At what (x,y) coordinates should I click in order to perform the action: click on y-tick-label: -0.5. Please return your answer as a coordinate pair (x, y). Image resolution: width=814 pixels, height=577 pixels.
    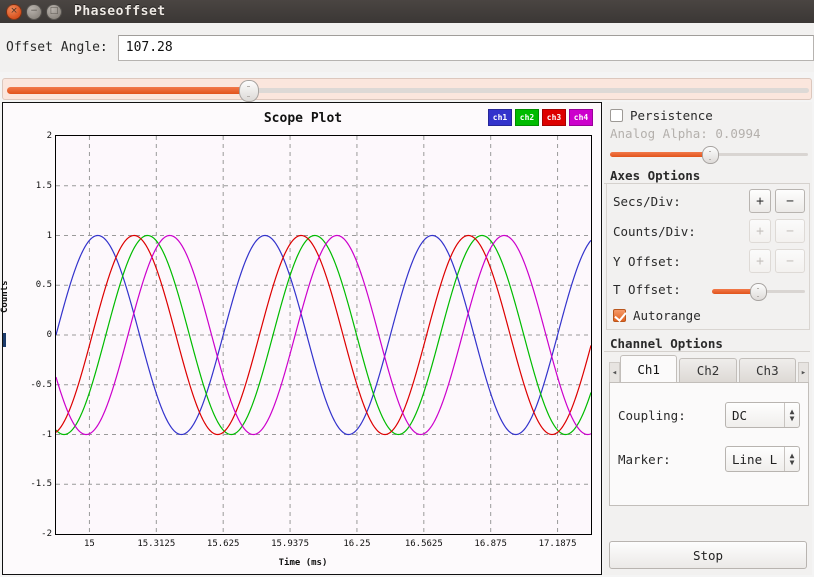
    Looking at the image, I should click on (41, 384).